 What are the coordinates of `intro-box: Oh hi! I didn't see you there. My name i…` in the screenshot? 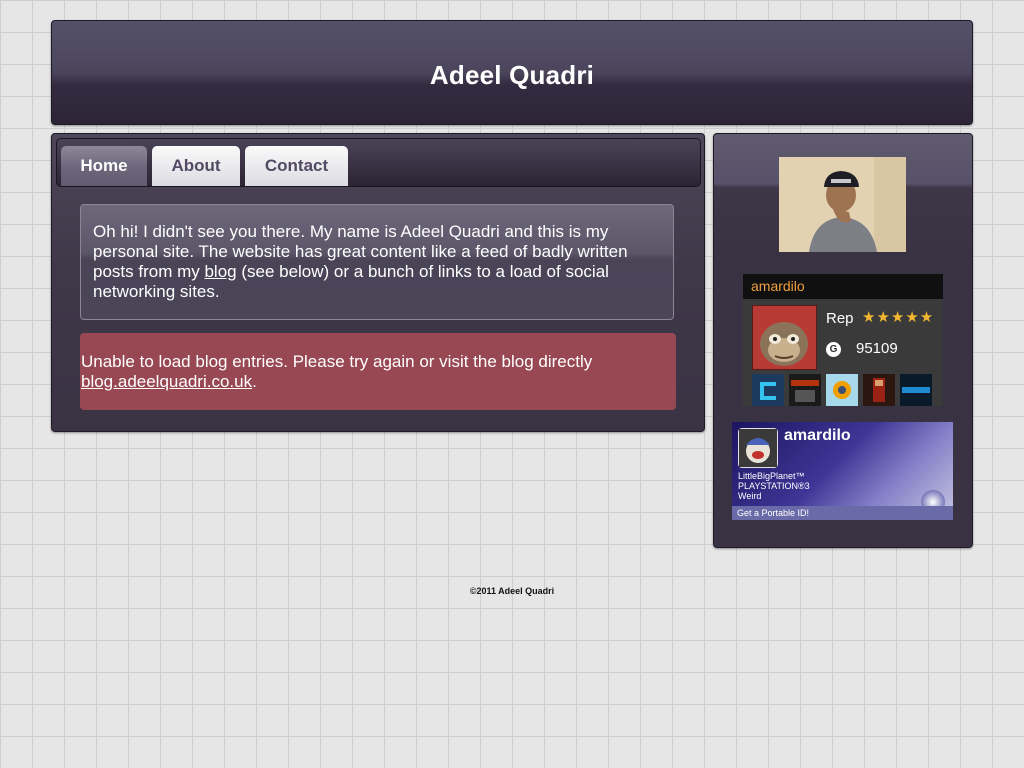 It's located at (377, 262).